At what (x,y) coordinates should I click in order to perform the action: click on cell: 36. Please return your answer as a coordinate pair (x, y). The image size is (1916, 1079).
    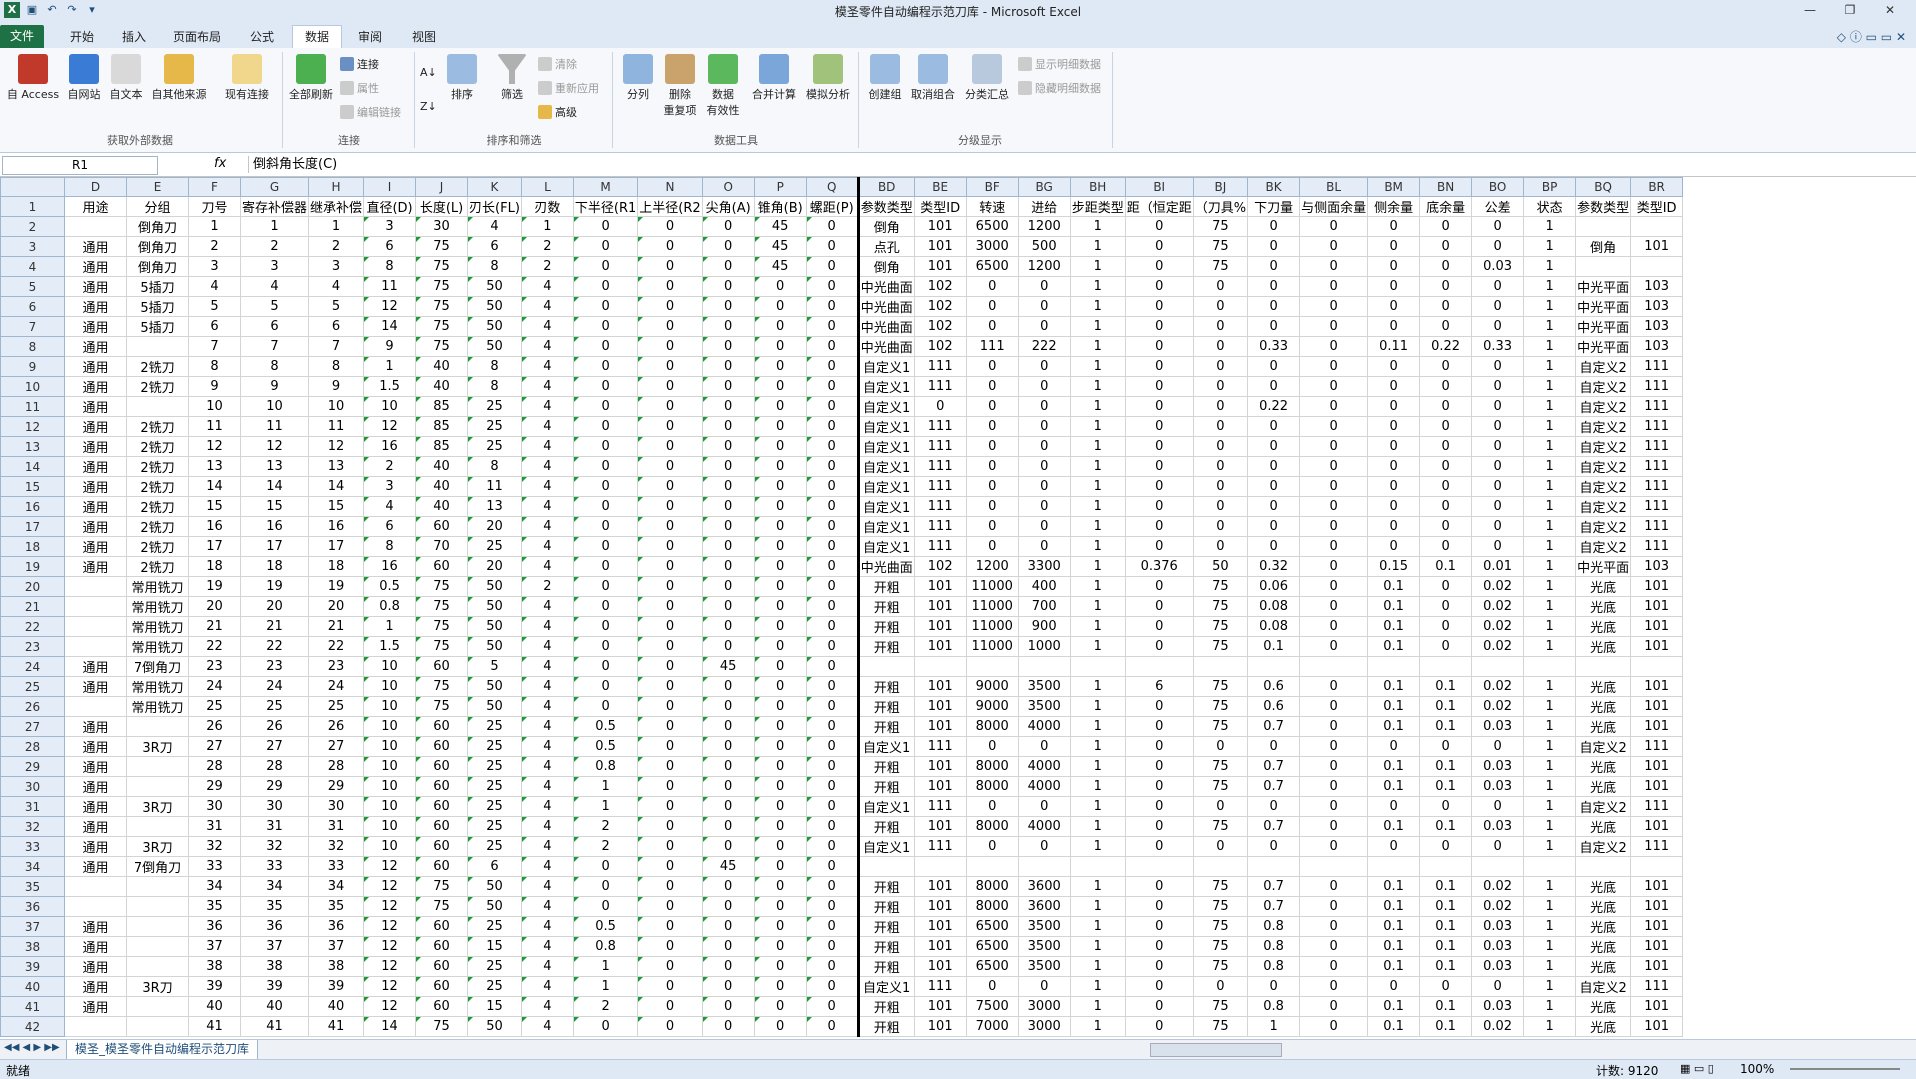
    Looking at the image, I should click on (214, 926).